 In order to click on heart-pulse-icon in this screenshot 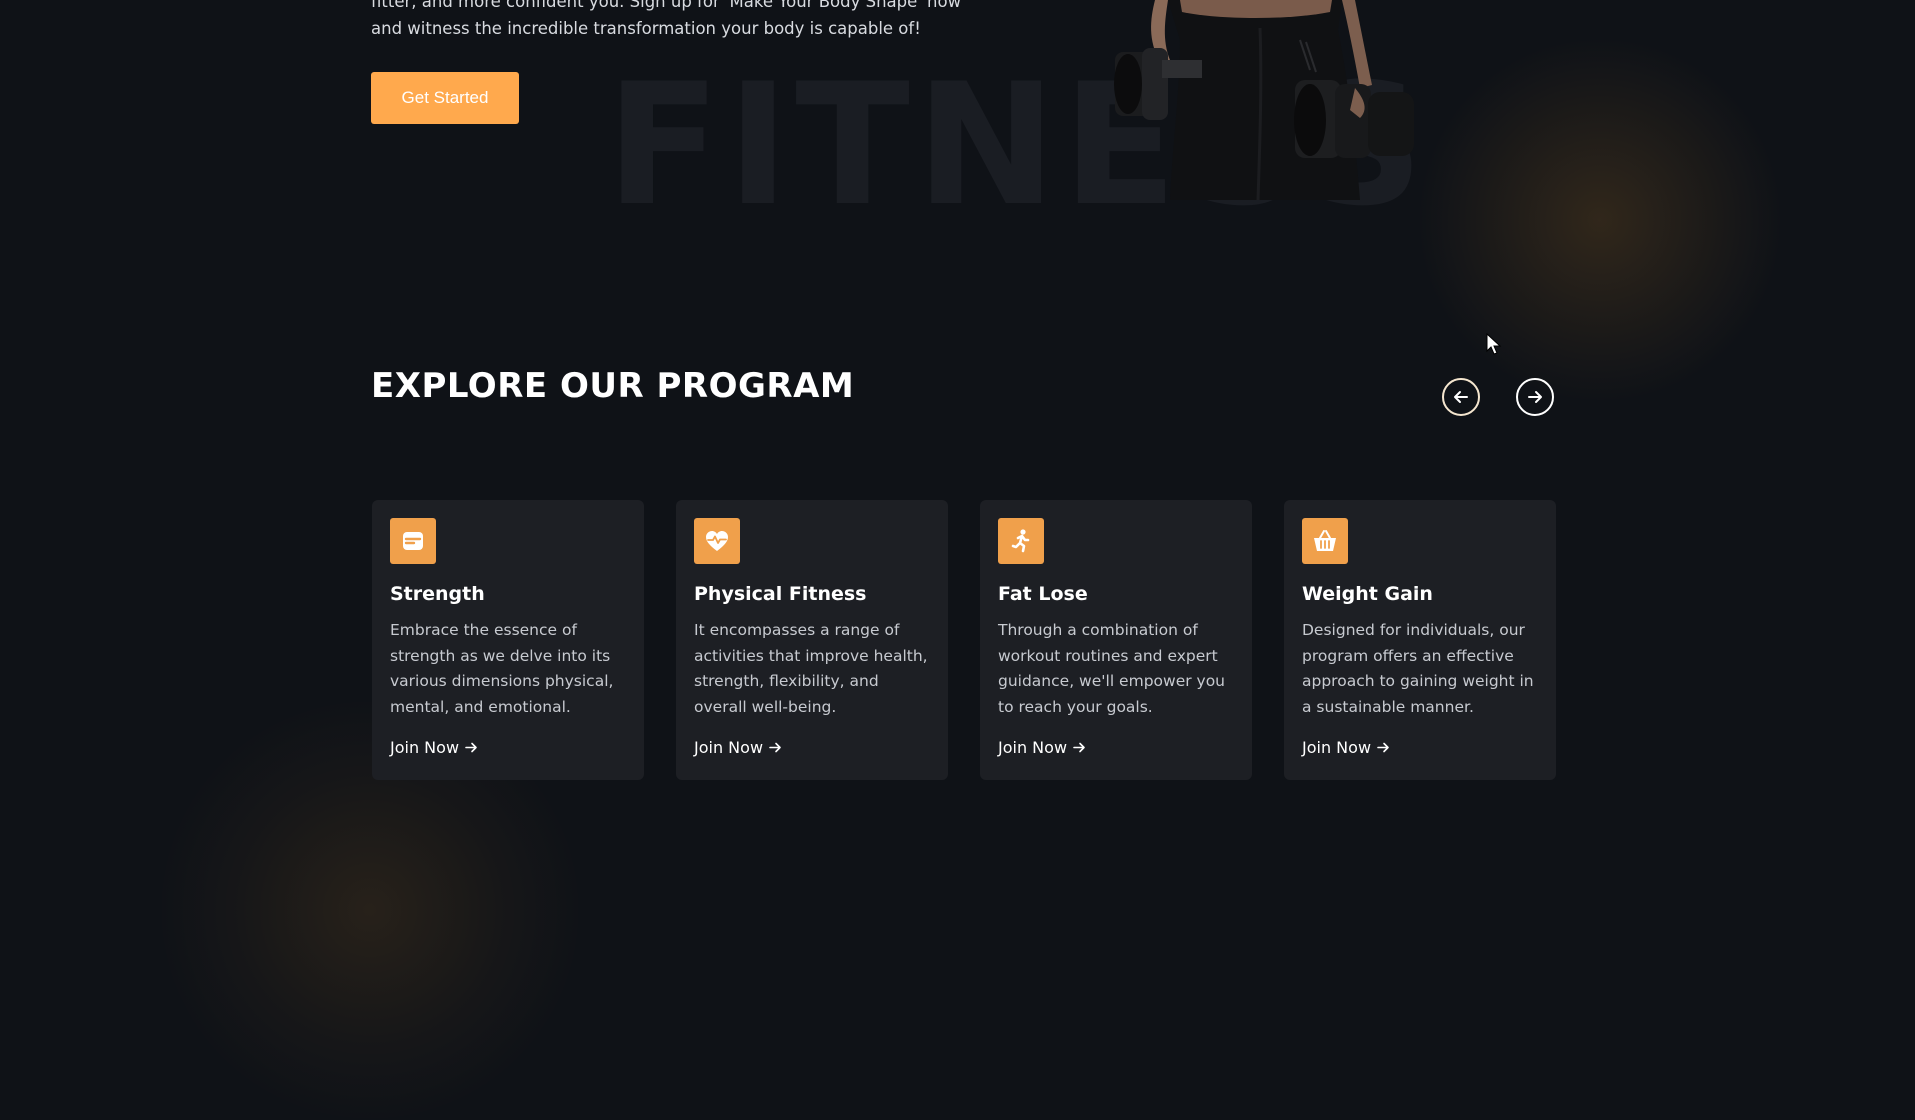, I will do `click(717, 541)`.